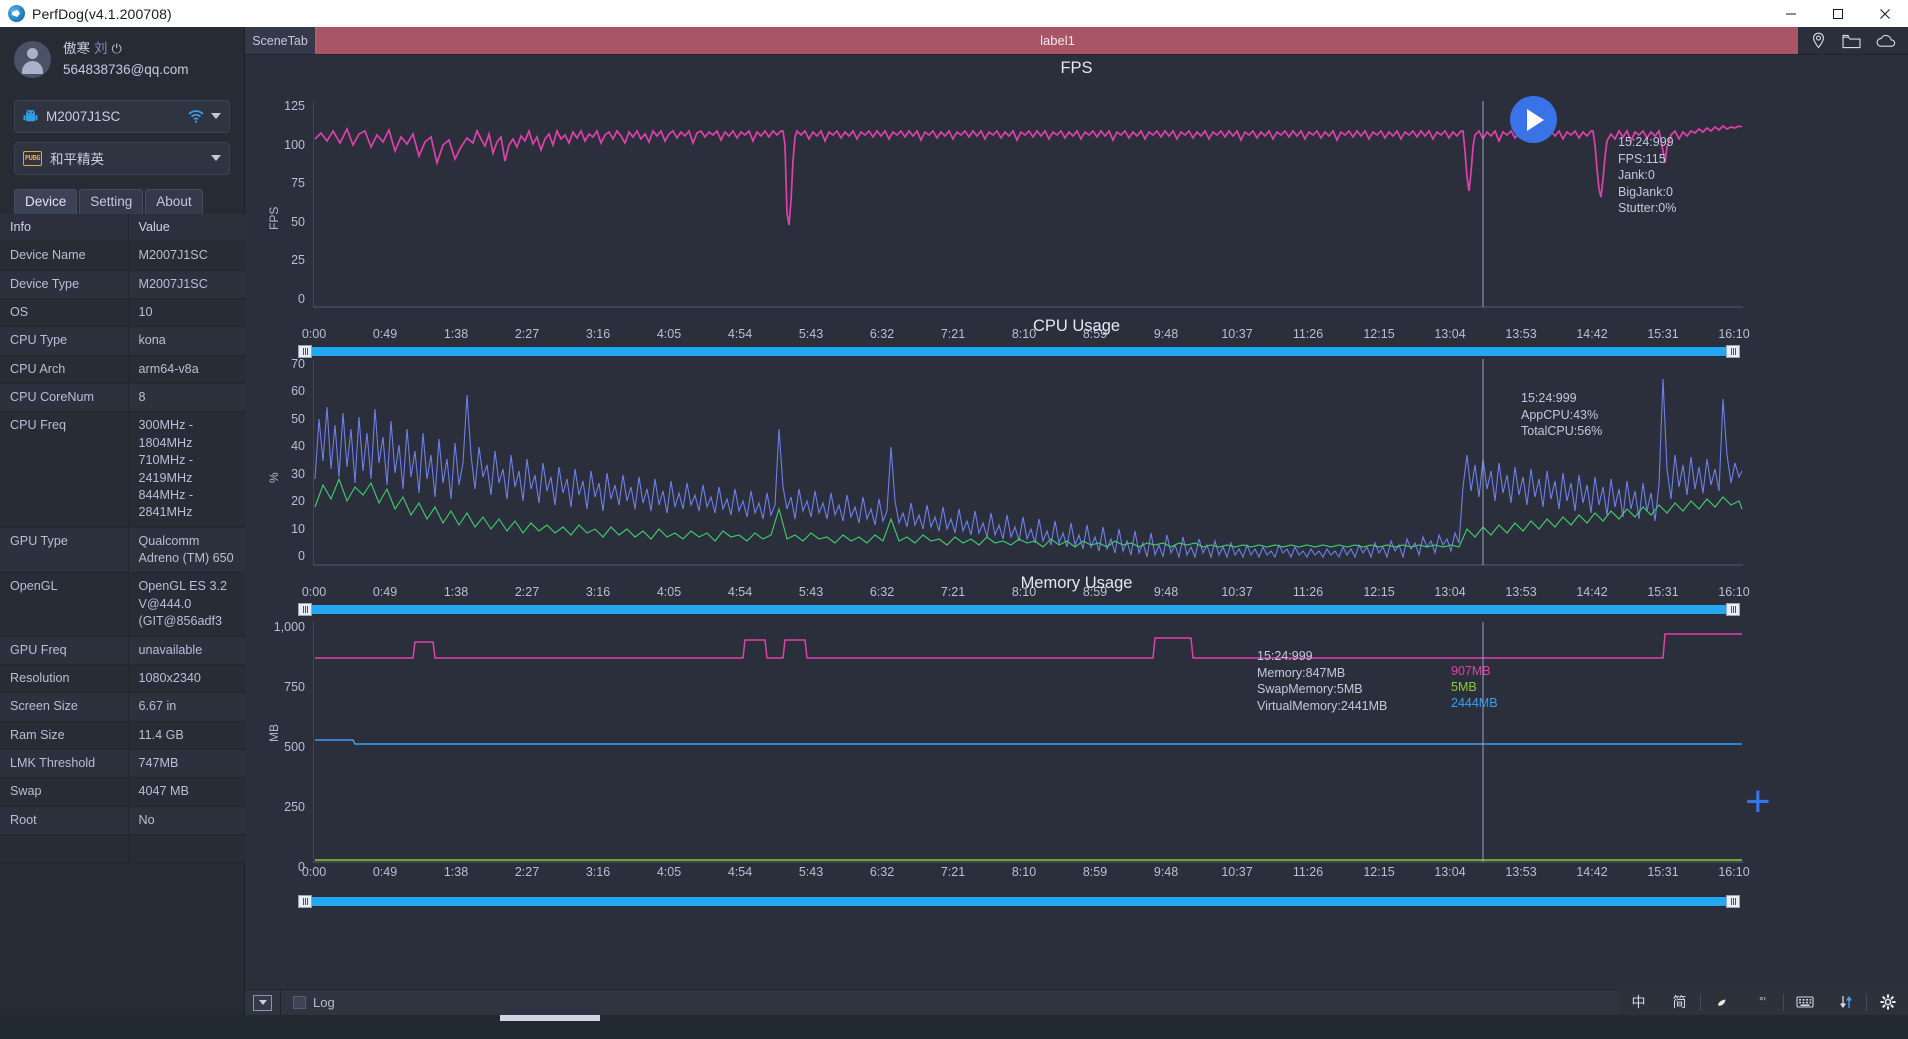  I want to click on ytick: 750, so click(294, 687).